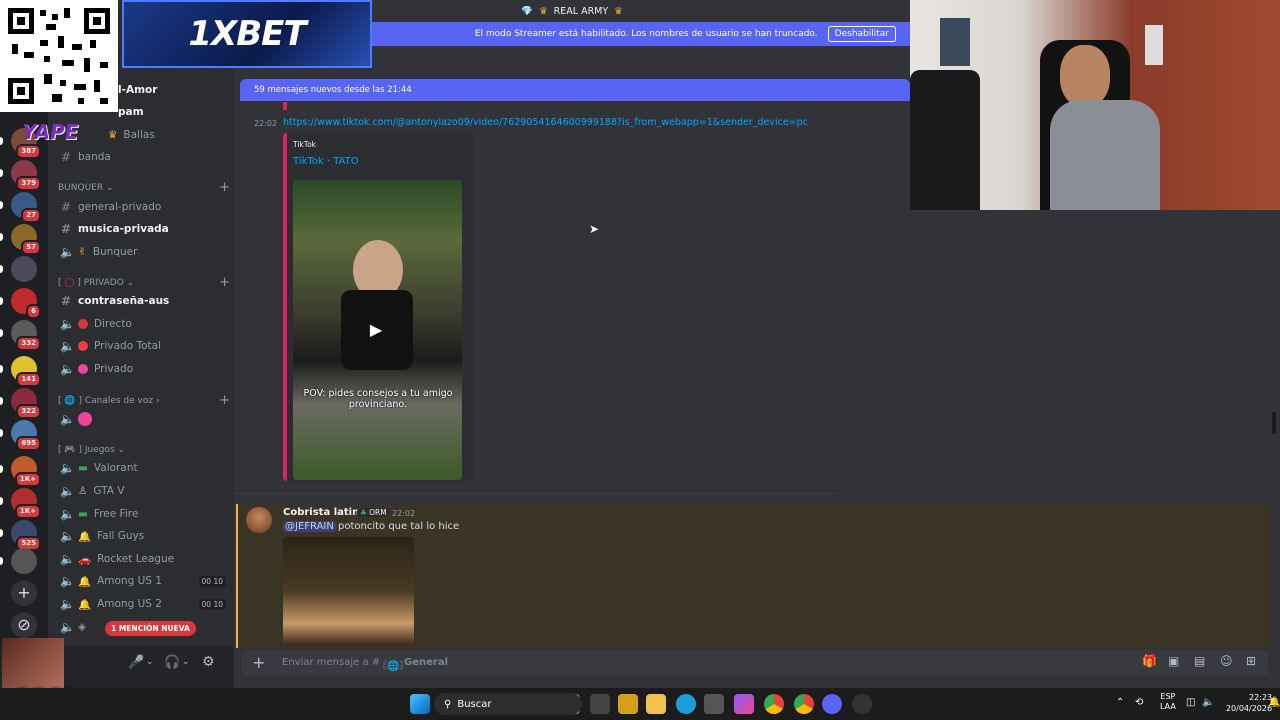 Image resolution: width=1280 pixels, height=720 pixels. I want to click on emoji-icon: ☺, so click(1226, 661).